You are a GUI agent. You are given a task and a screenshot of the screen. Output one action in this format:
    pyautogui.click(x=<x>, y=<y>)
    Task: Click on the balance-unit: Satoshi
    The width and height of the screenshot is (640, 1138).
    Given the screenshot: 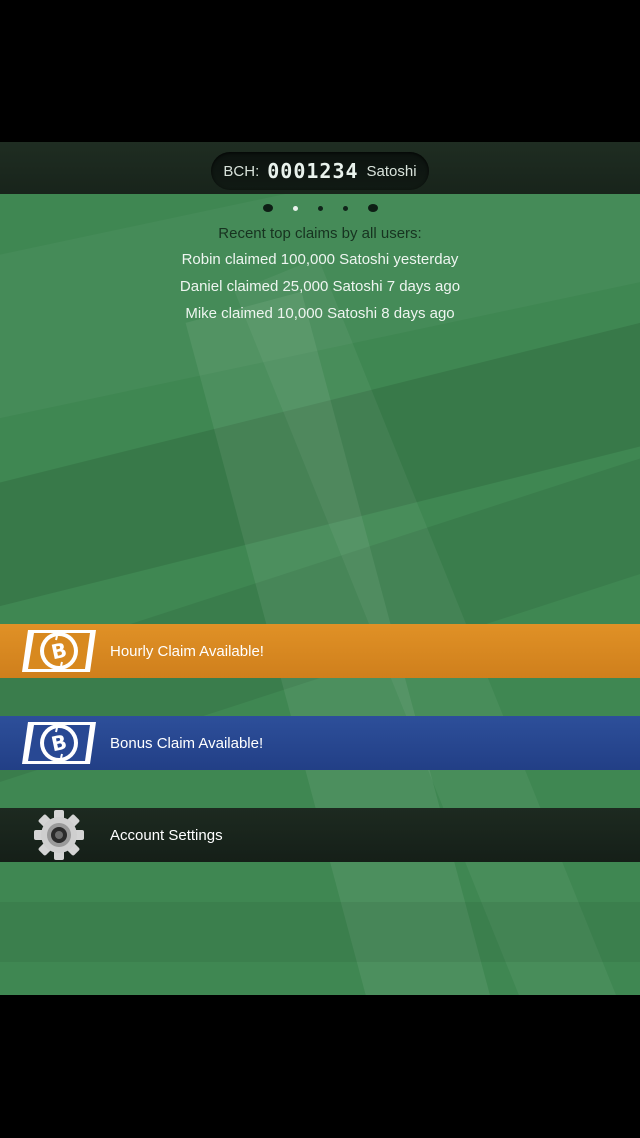 What is the action you would take?
    pyautogui.click(x=391, y=171)
    